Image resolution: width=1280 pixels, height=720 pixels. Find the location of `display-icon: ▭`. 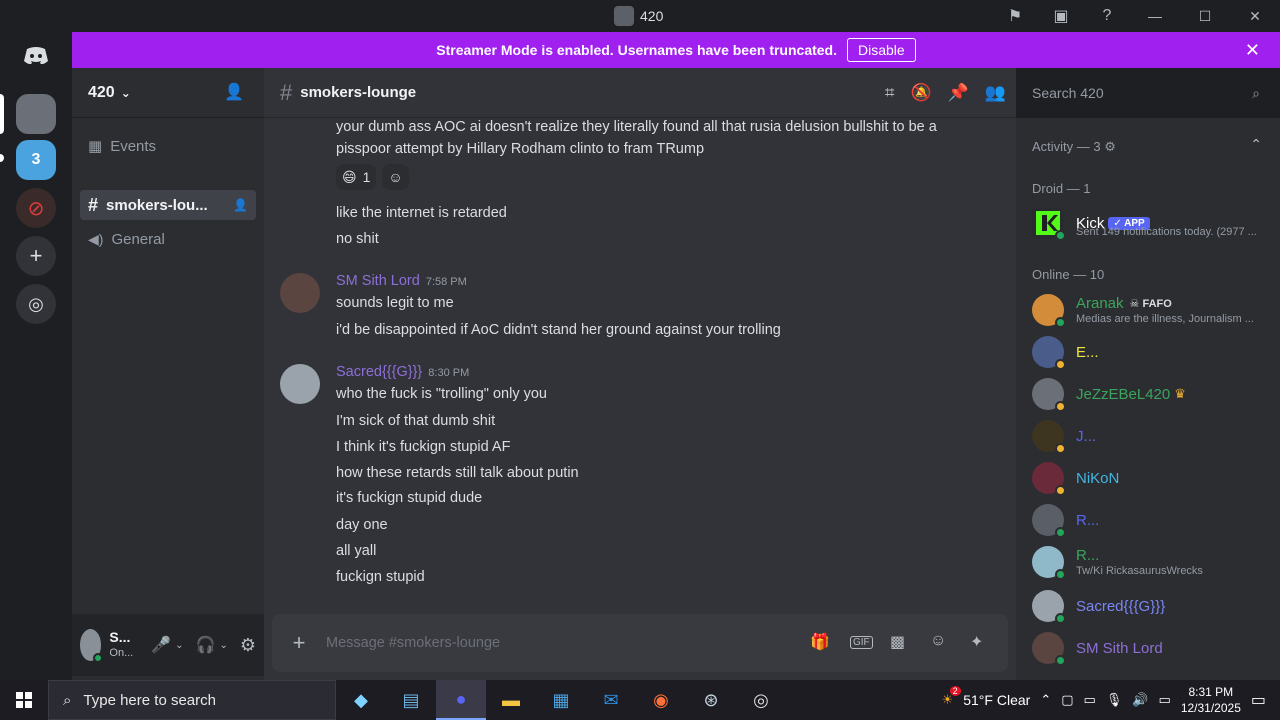

display-icon: ▭ is located at coordinates (1165, 700).